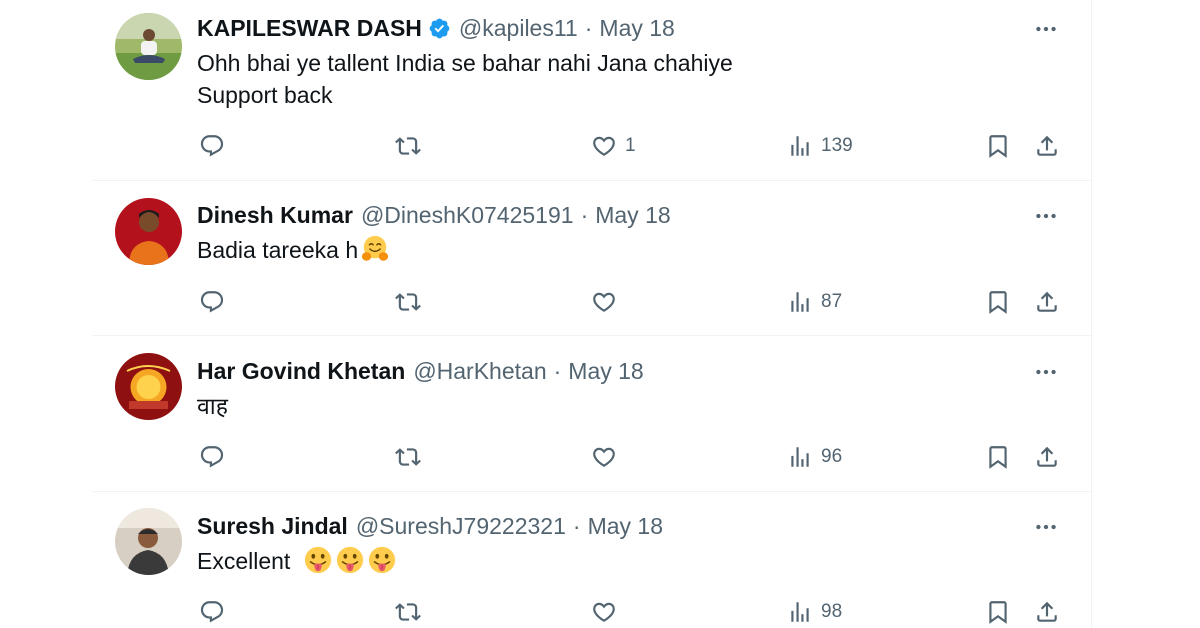 Image resolution: width=1200 pixels, height=628 pixels. I want to click on hugging-face-emoji-icon, so click(375, 249).